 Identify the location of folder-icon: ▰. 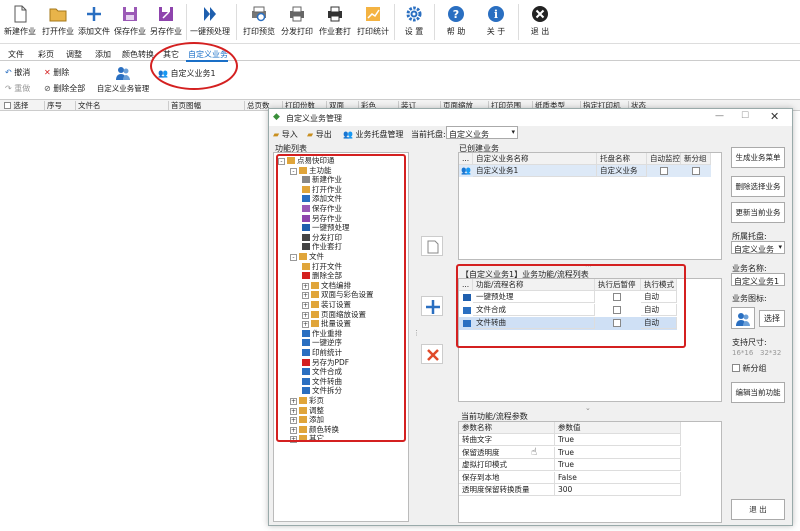
(276, 134).